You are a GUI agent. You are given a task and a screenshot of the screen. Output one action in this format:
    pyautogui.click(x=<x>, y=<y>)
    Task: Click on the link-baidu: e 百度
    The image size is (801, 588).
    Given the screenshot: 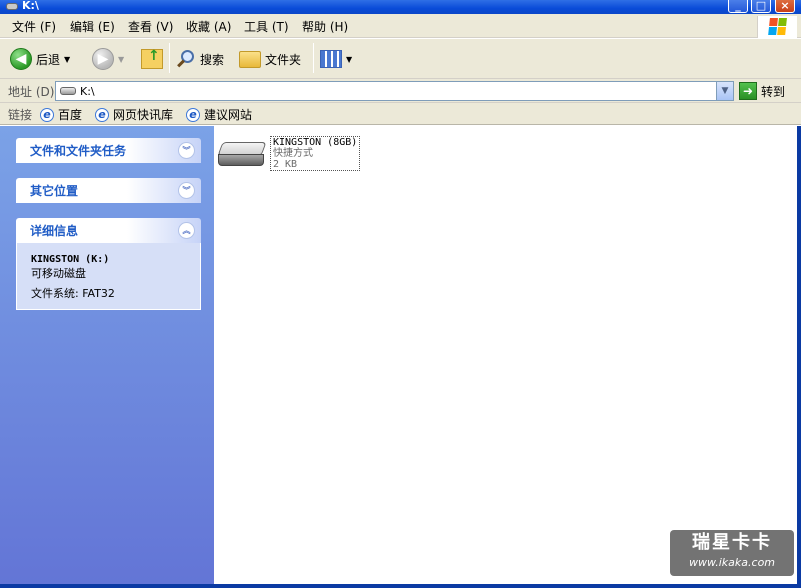 What is the action you would take?
    pyautogui.click(x=61, y=114)
    